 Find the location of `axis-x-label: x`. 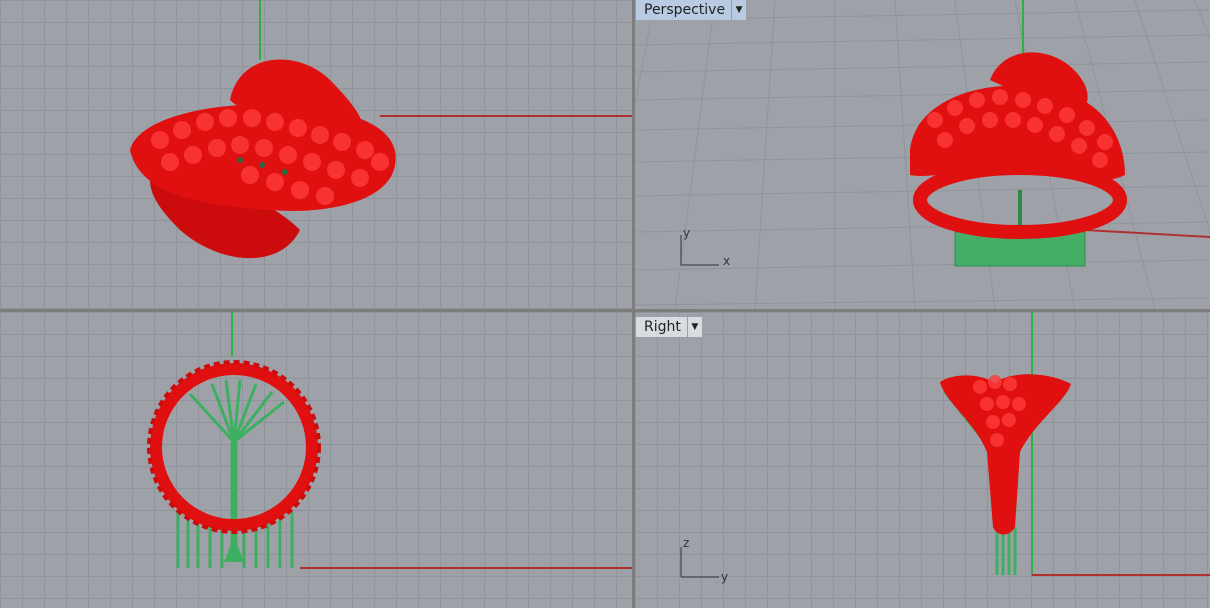

axis-x-label: x is located at coordinates (727, 261).